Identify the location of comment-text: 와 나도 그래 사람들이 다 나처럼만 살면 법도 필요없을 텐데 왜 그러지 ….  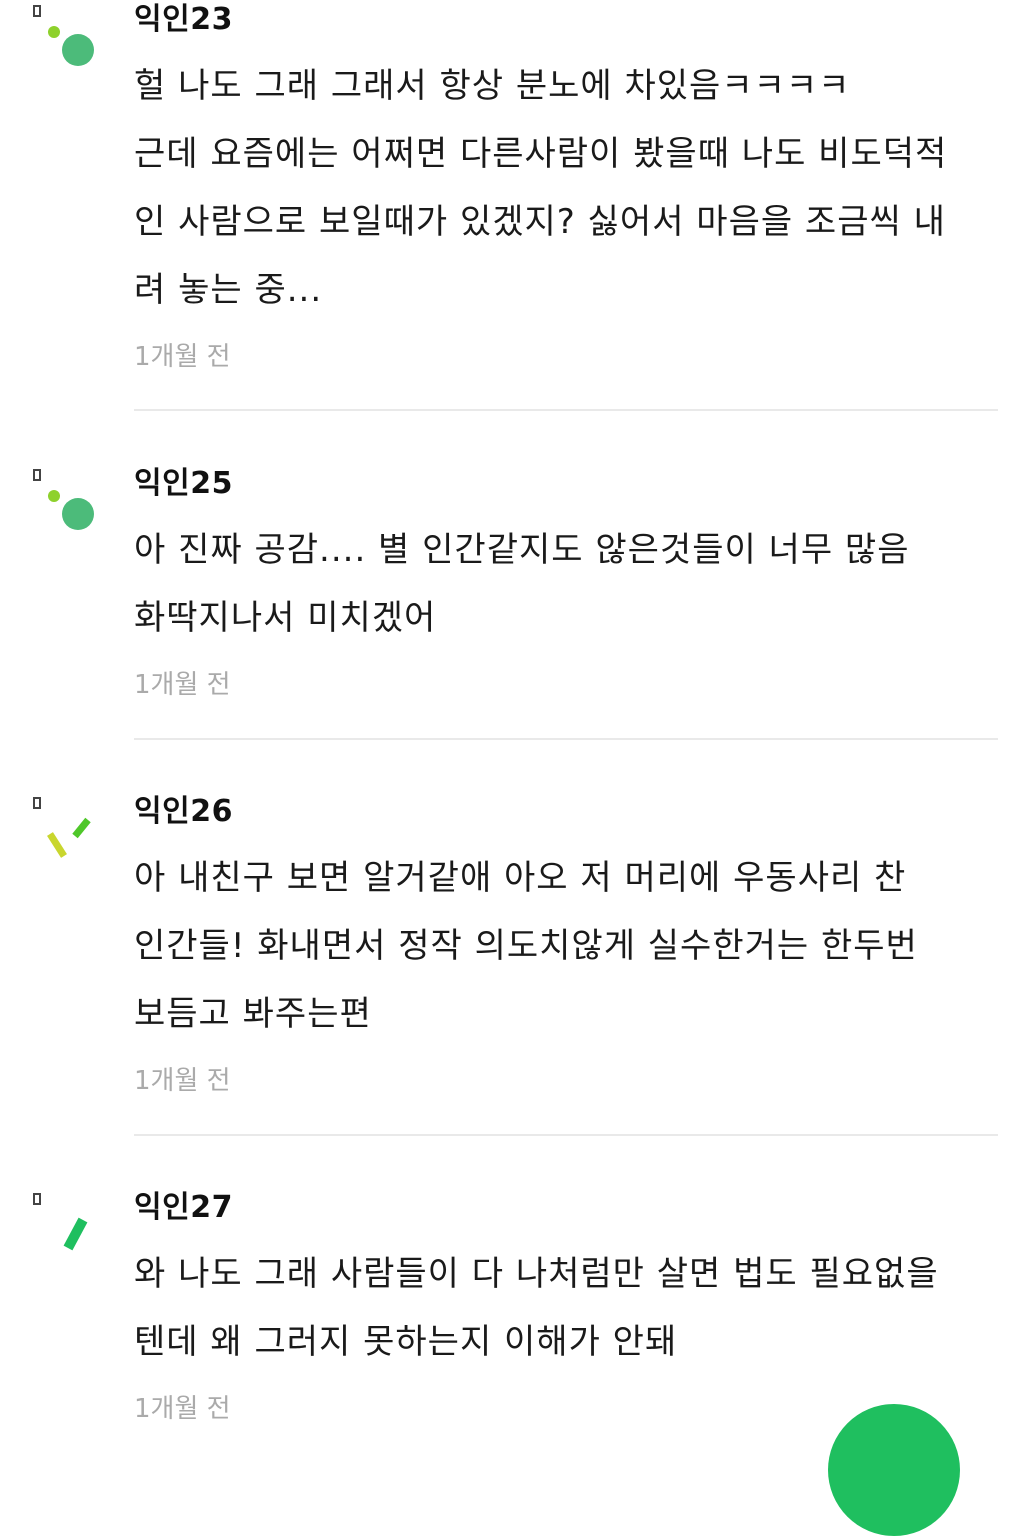
(569, 1308).